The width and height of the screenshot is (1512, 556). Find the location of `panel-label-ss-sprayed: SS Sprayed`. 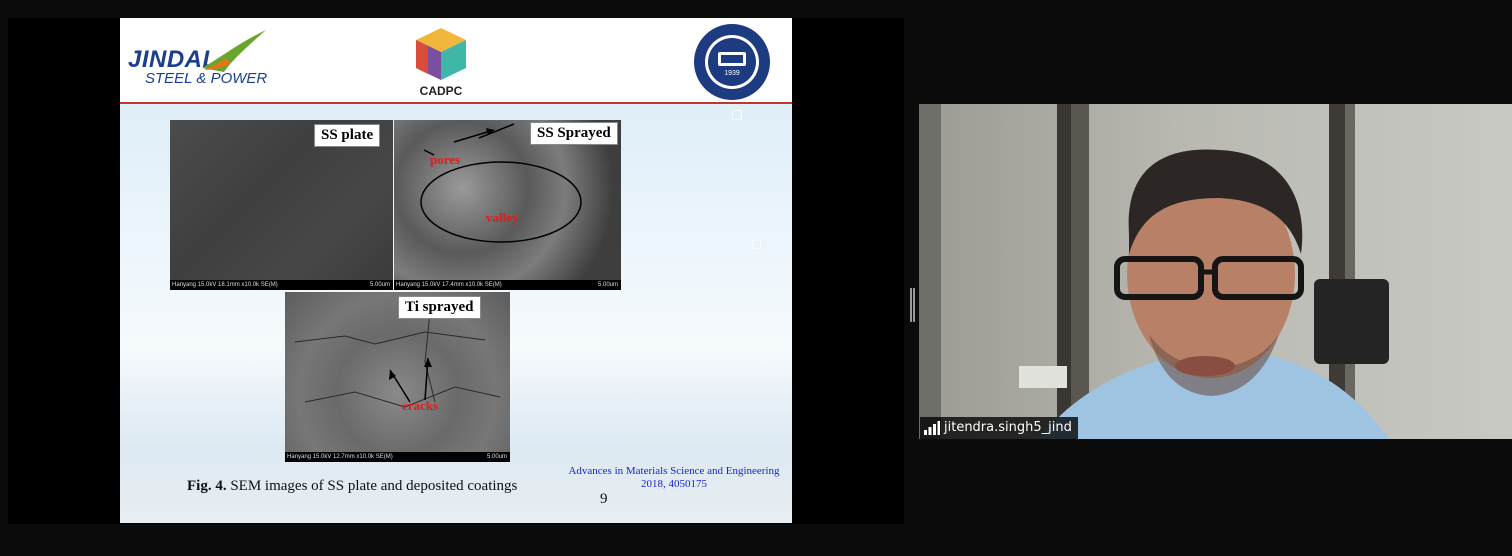

panel-label-ss-sprayed: SS Sprayed is located at coordinates (574, 133).